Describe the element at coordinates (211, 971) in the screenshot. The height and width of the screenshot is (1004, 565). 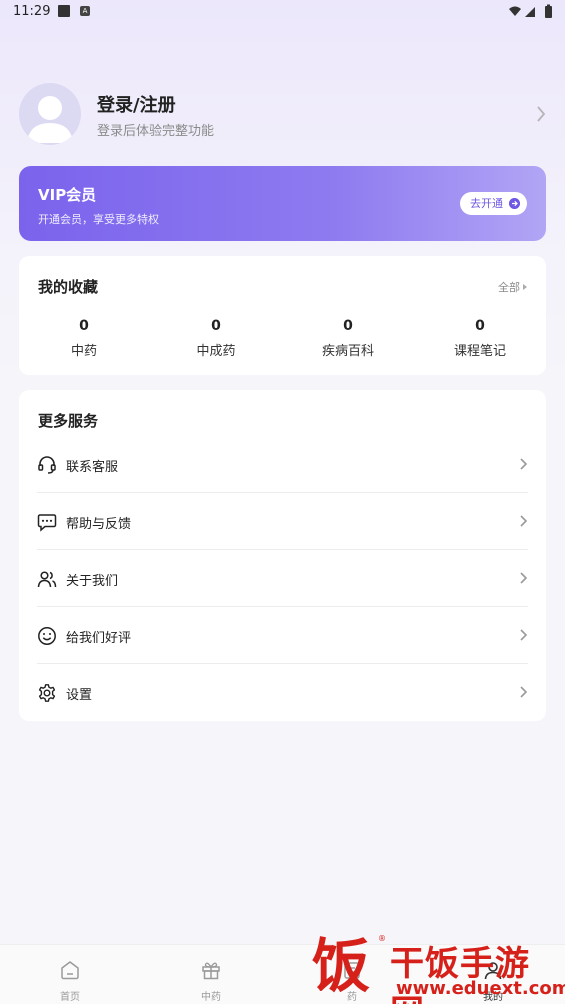
I see `gift-icon` at that location.